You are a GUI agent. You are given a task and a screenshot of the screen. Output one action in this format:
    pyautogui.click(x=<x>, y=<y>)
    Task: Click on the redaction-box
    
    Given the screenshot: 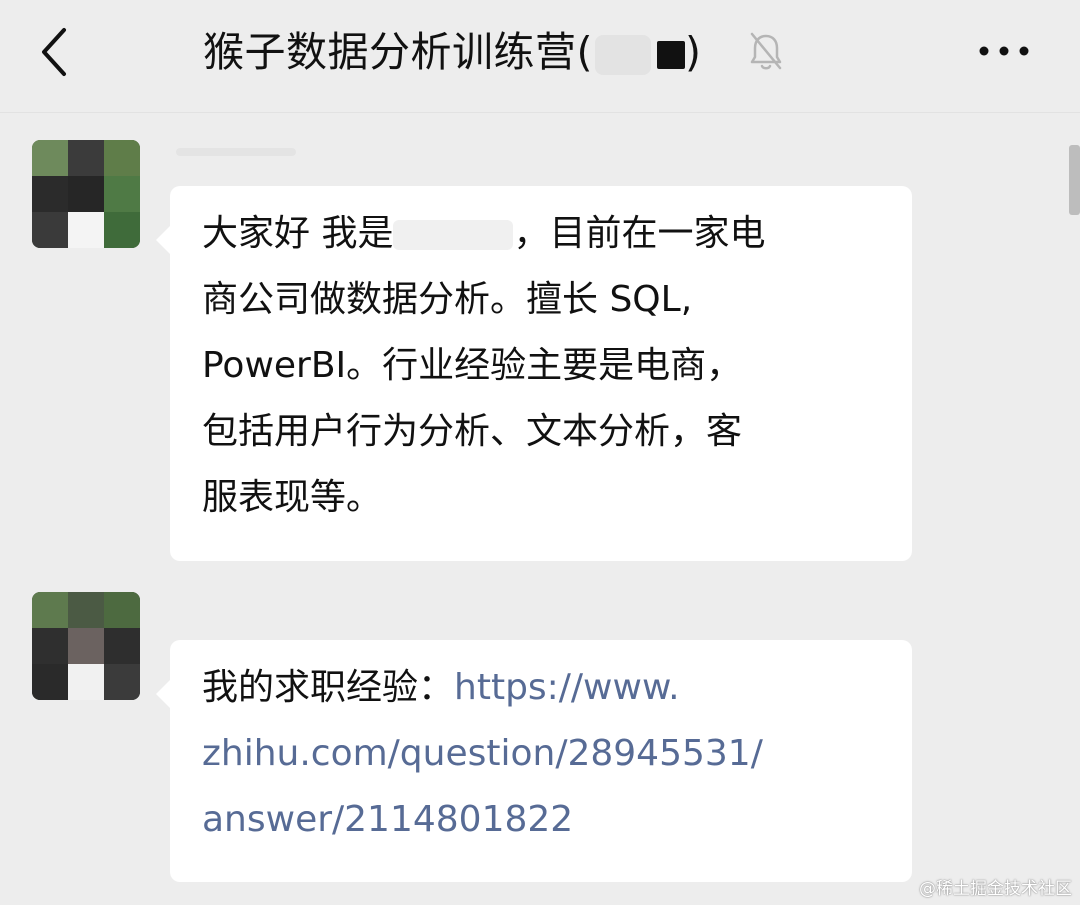 What is the action you would take?
    pyautogui.click(x=671, y=55)
    